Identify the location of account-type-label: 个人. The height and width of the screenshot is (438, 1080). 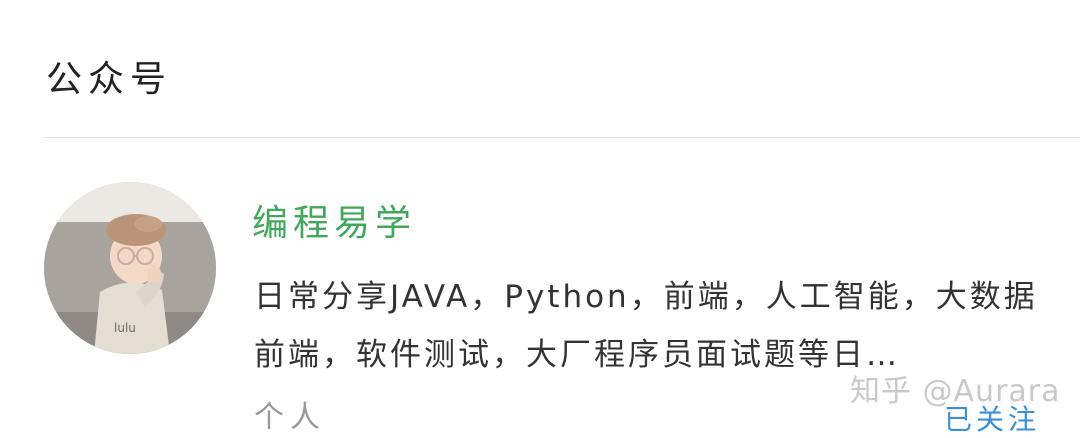
(290, 417).